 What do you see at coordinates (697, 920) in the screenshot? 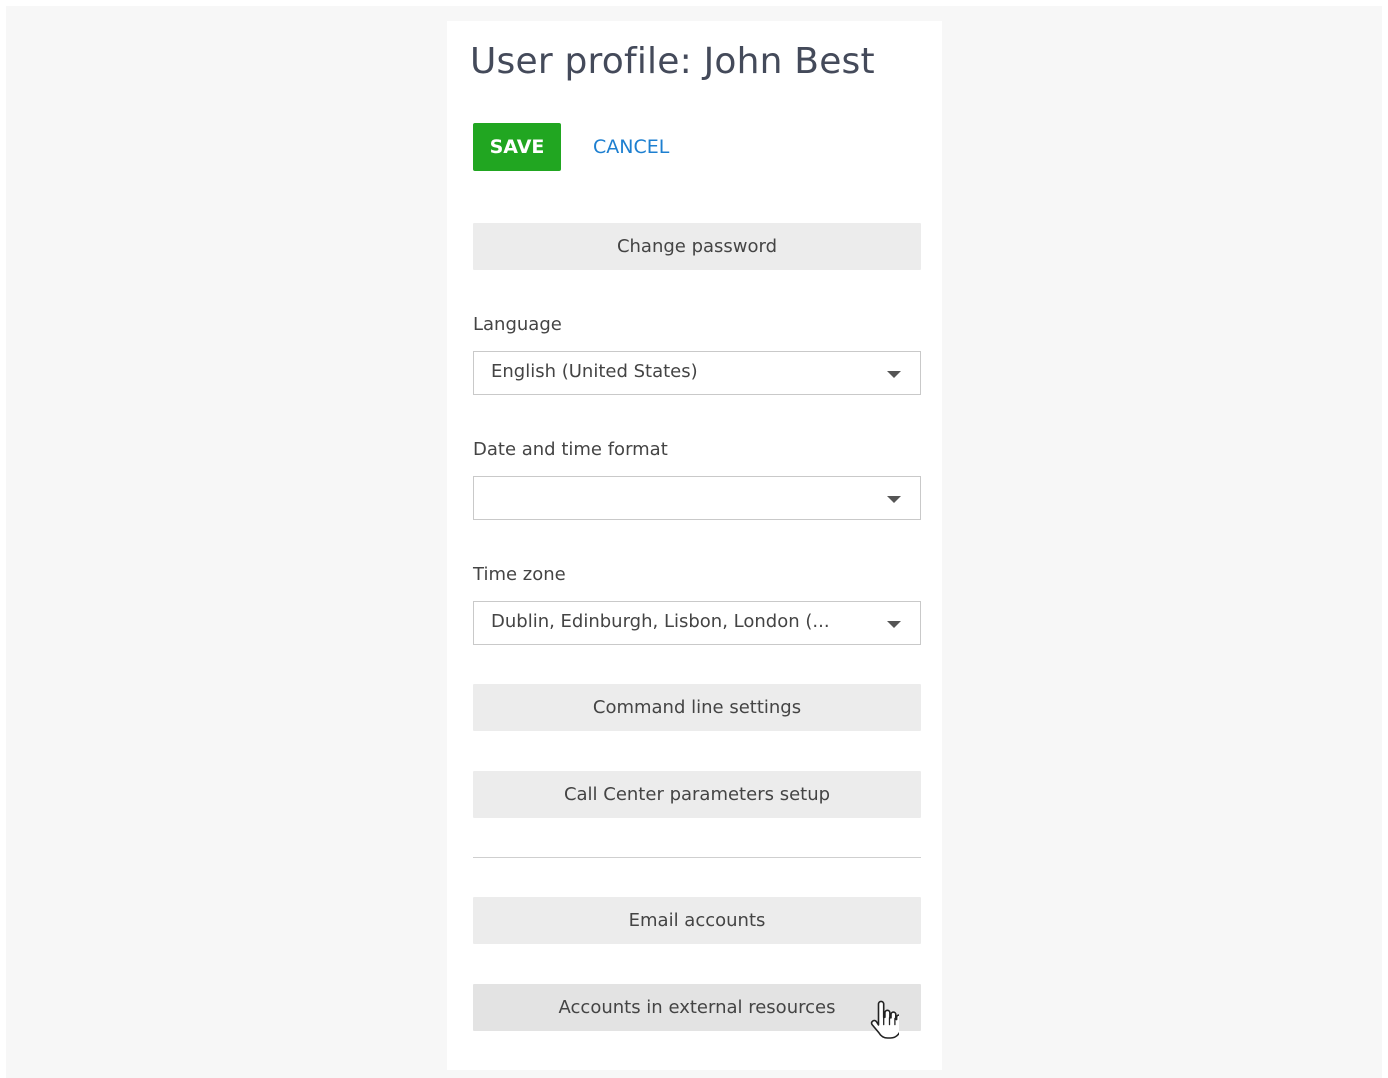
I see `email-accounts-button: Email accounts` at bounding box center [697, 920].